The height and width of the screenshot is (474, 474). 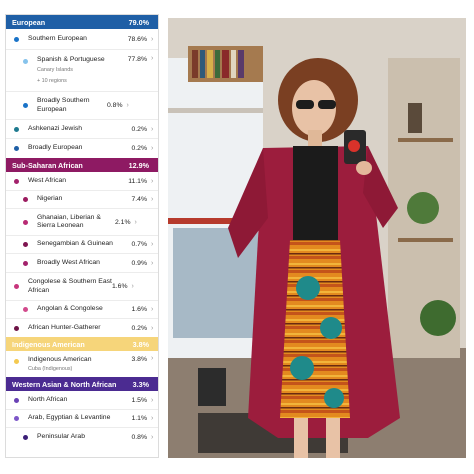 I want to click on region-percent: 1.5%, so click(x=139, y=400).